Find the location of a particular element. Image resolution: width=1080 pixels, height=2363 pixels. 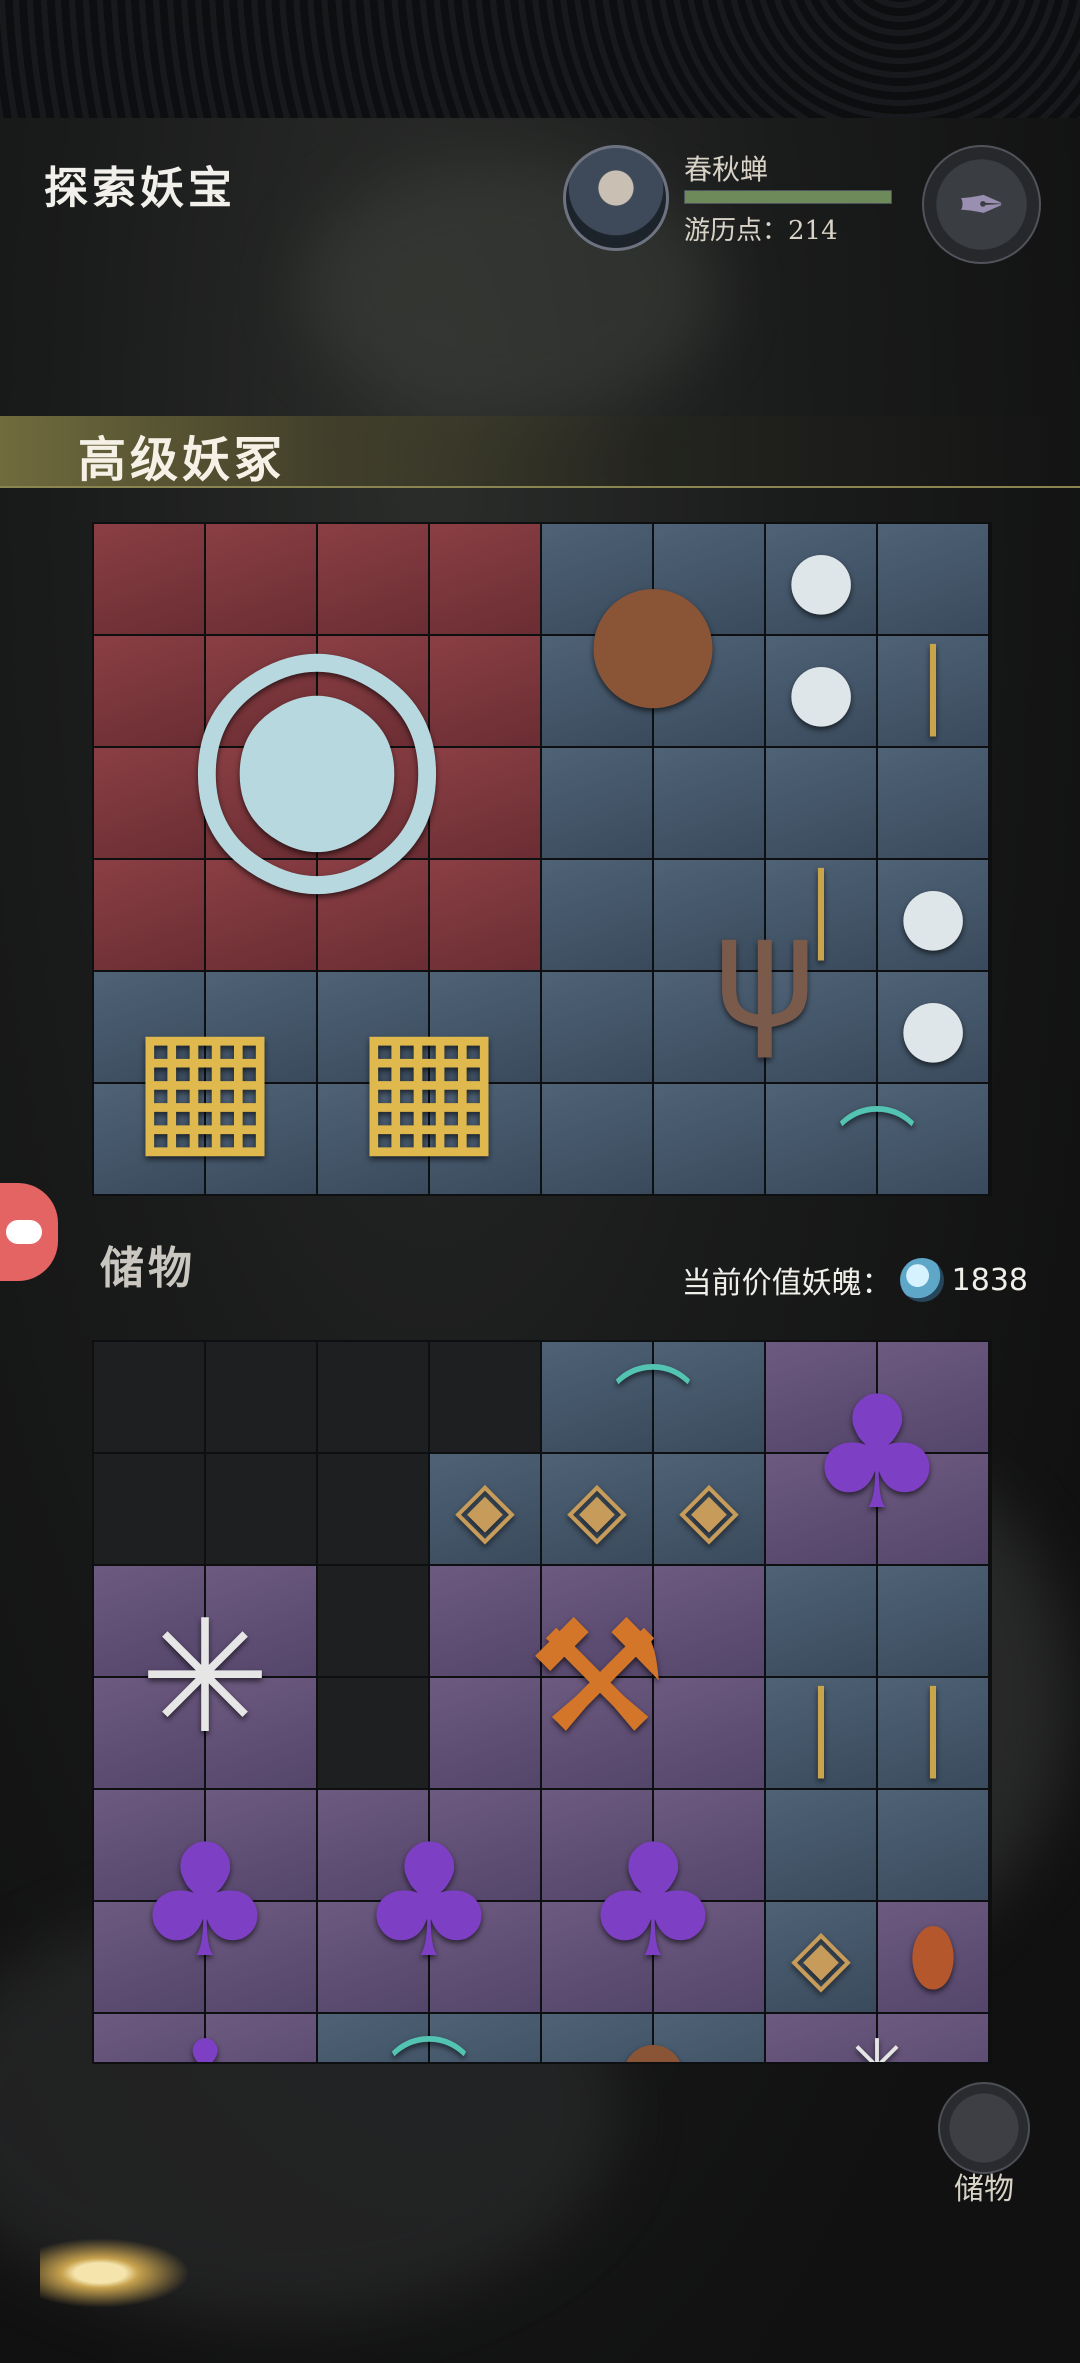

feather-icon: ✒ is located at coordinates (981, 204).